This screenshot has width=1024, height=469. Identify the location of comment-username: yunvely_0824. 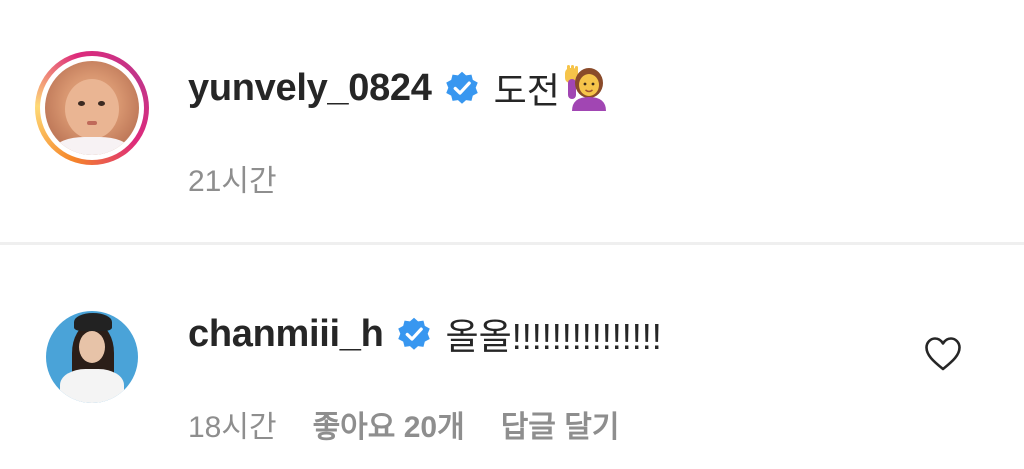
(310, 88).